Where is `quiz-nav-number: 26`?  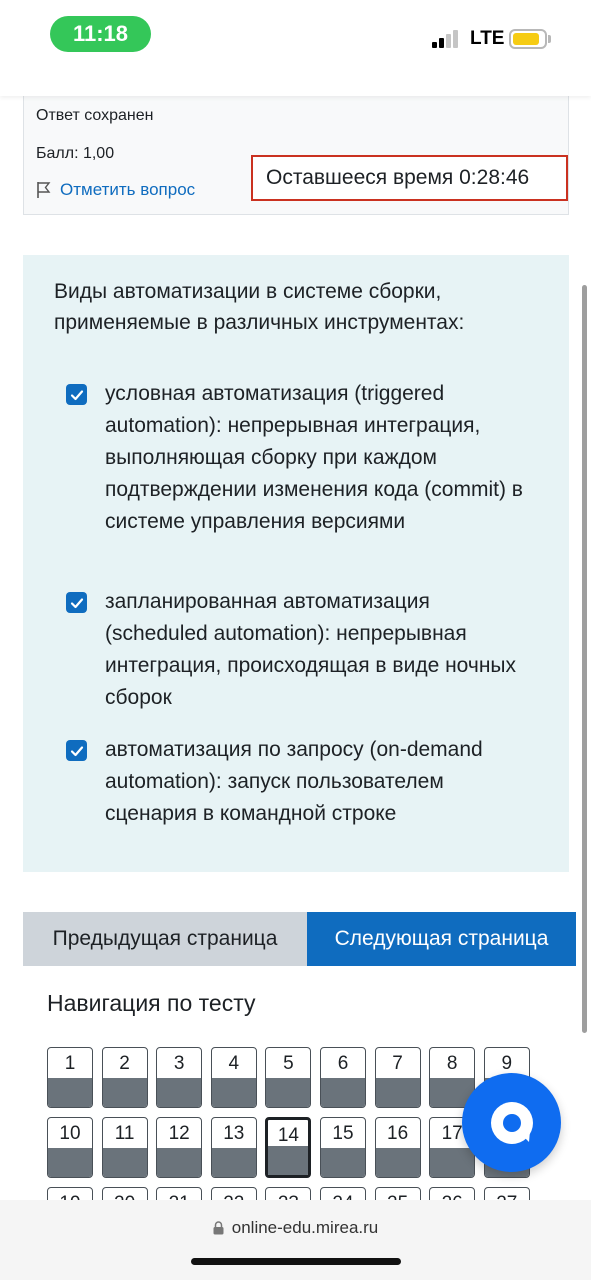
quiz-nav-number: 26 is located at coordinates (452, 1194).